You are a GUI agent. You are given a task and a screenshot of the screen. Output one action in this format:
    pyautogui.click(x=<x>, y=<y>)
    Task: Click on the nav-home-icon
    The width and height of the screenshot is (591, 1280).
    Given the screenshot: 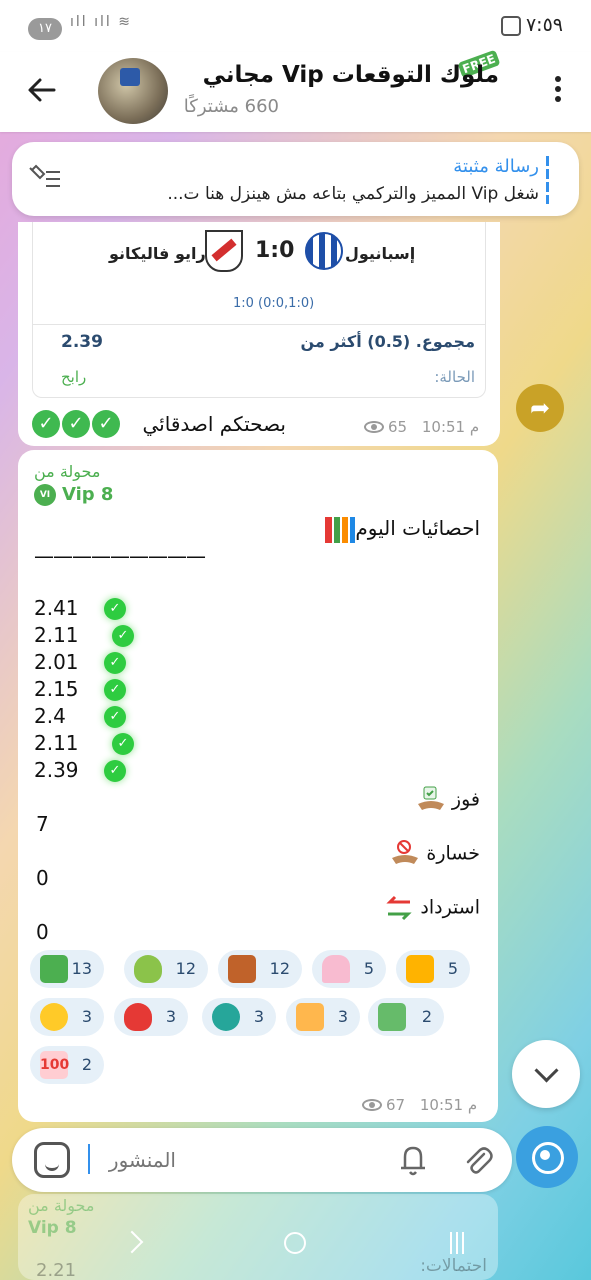 What is the action you would take?
    pyautogui.click(x=295, y=1243)
    